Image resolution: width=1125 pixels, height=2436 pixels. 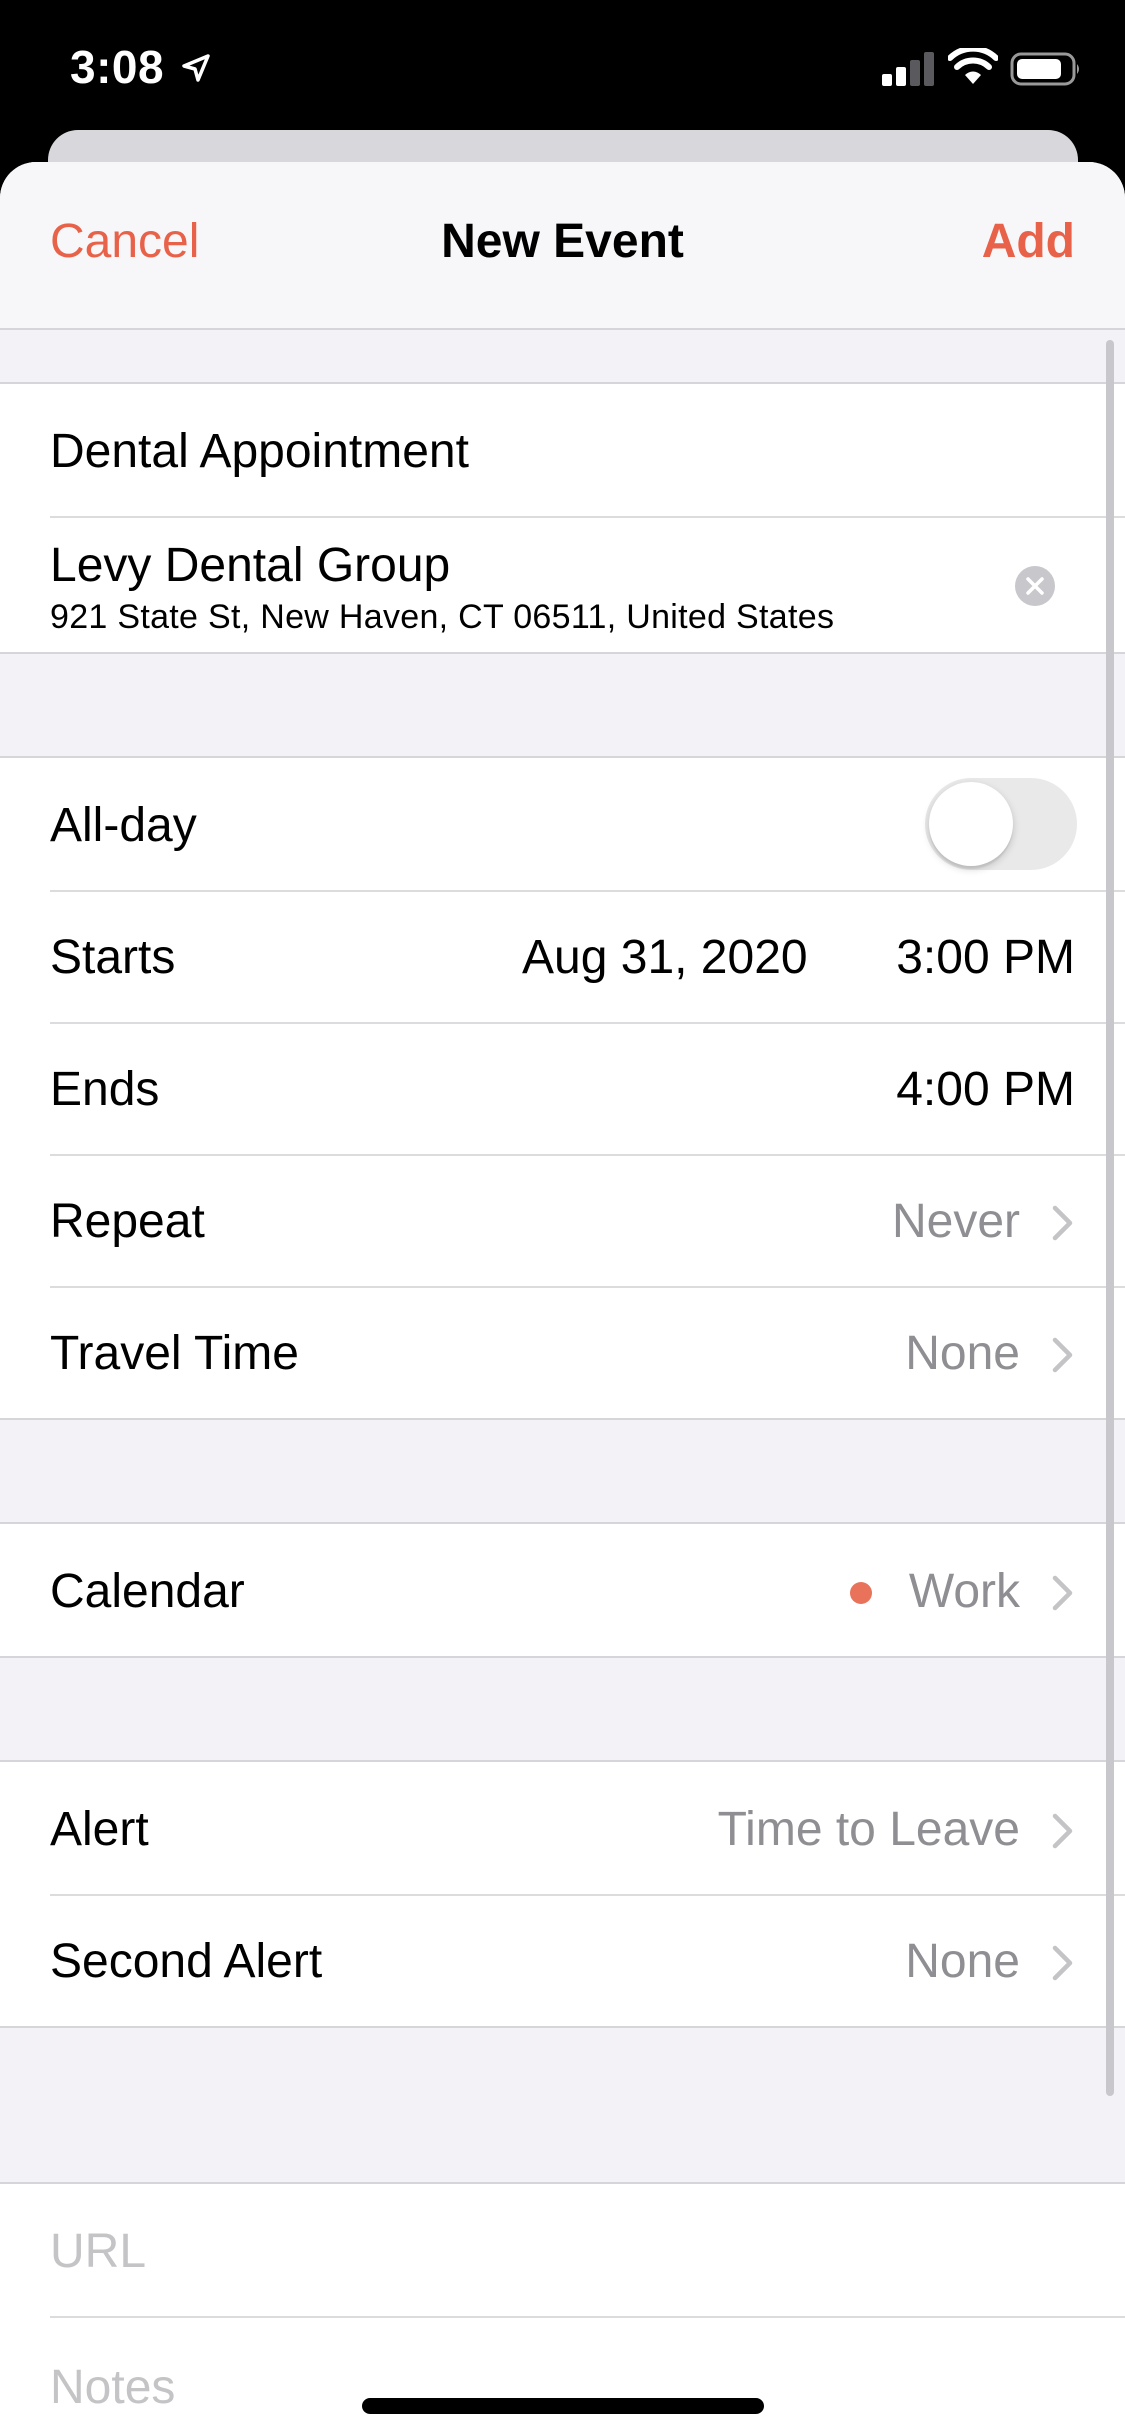 I want to click on calendar-group: Calendar Work, so click(x=562, y=1590).